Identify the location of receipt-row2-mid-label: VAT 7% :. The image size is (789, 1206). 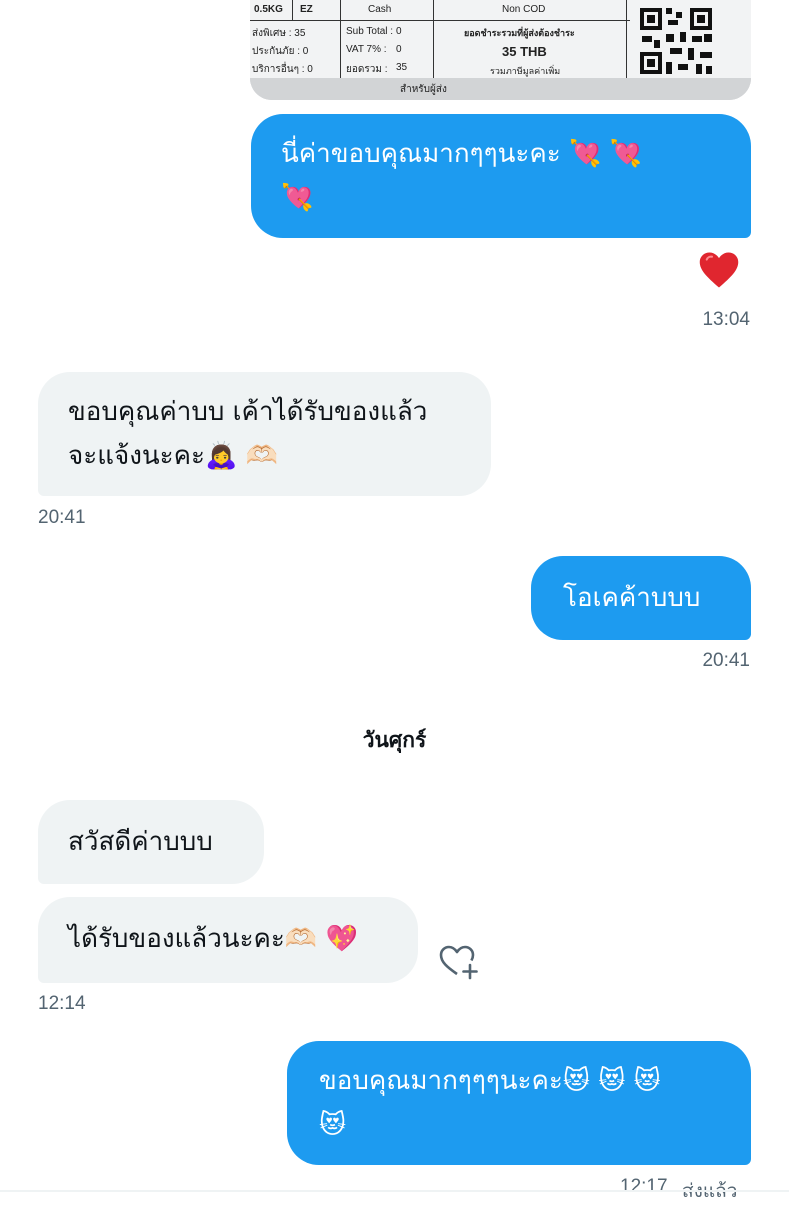
(366, 49).